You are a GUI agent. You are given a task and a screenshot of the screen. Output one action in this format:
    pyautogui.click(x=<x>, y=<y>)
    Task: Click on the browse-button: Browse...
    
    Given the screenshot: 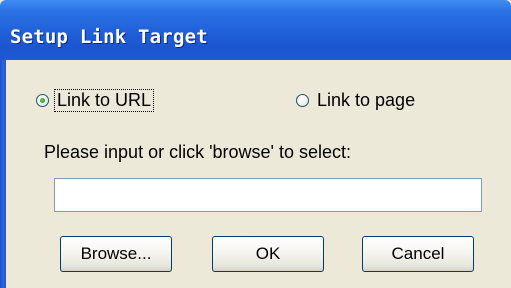 What is the action you would take?
    pyautogui.click(x=116, y=254)
    